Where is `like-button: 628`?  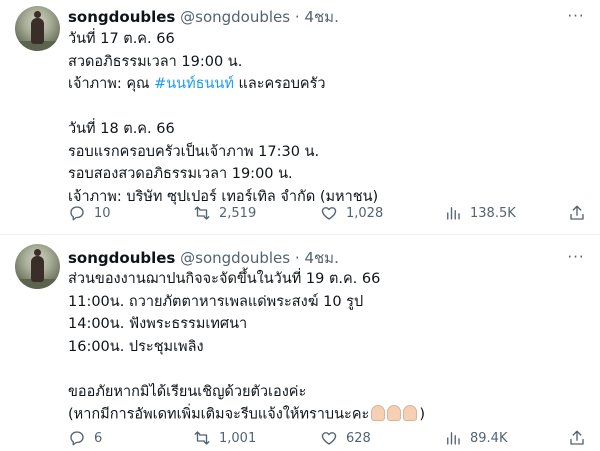 like-button: 628 is located at coordinates (345, 438).